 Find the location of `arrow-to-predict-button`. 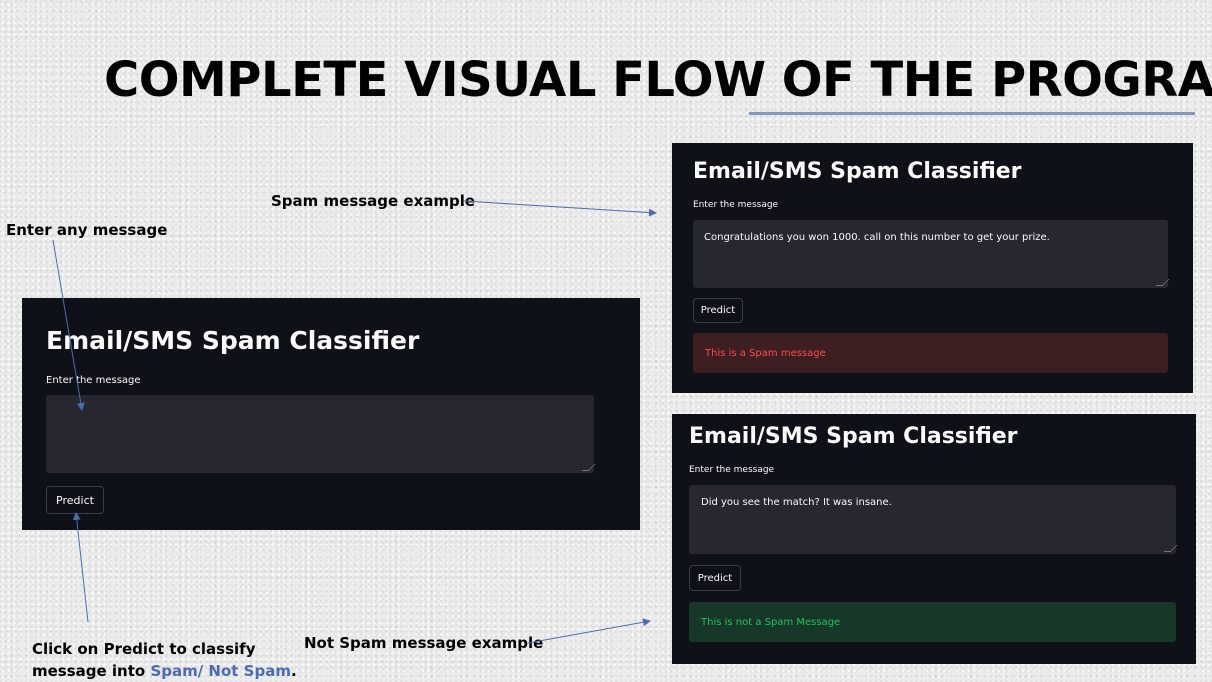

arrow-to-predict-button is located at coordinates (80, 567).